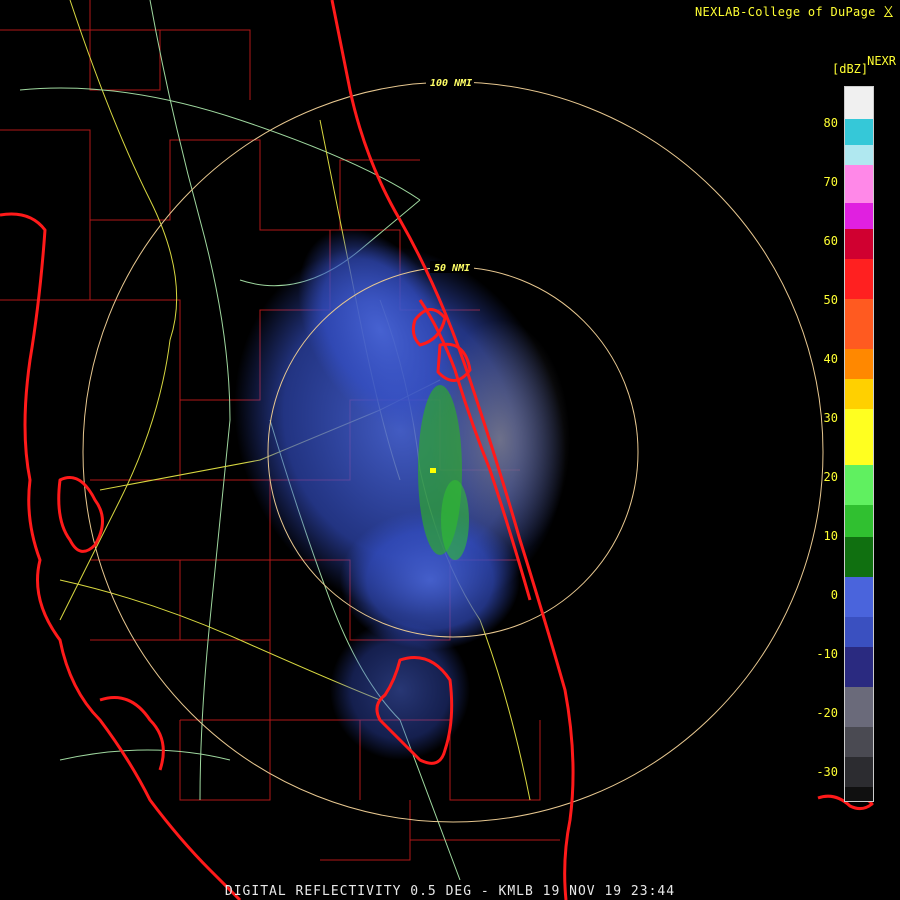 This screenshot has width=900, height=900. I want to click on units-label: [dBZ], so click(850, 69).